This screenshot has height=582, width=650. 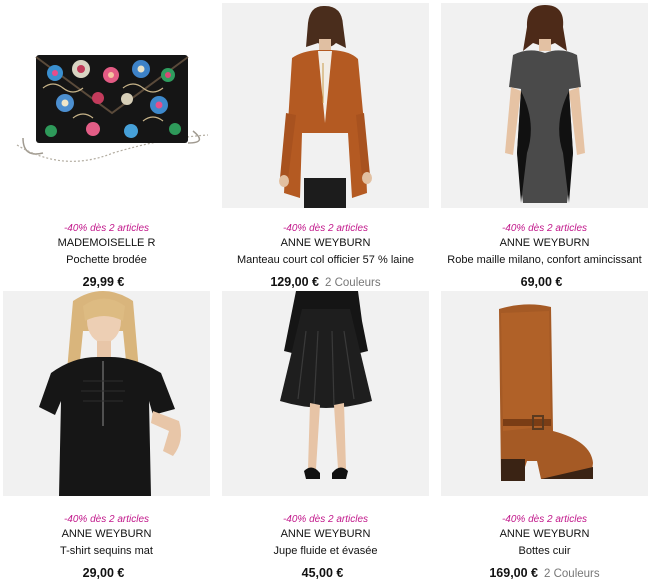 I want to click on product-title: Bottes cuir, so click(x=544, y=551).